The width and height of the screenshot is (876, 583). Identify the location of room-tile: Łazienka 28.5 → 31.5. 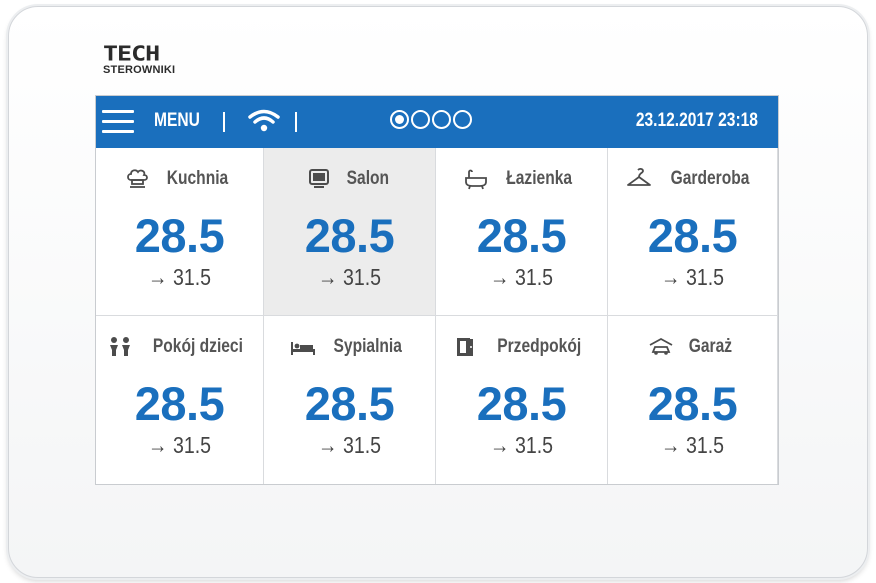
(522, 232).